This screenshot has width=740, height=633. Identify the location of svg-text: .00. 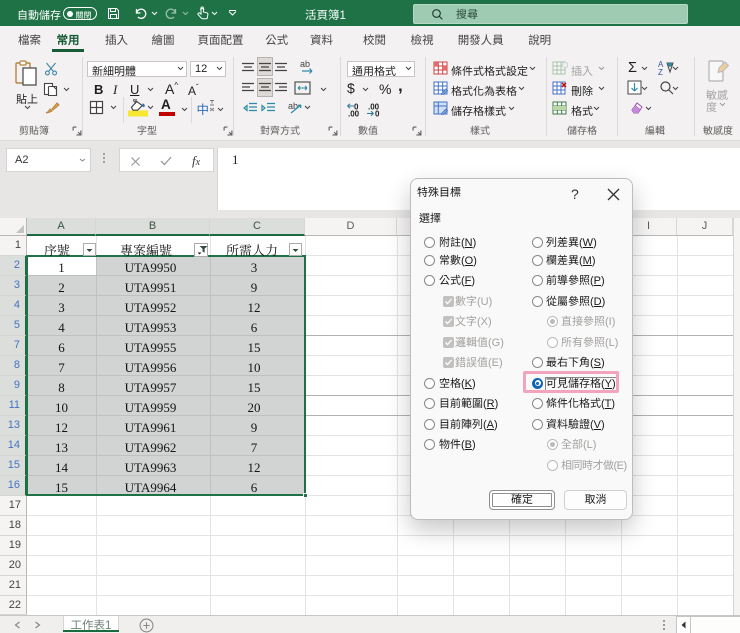
(354, 114).